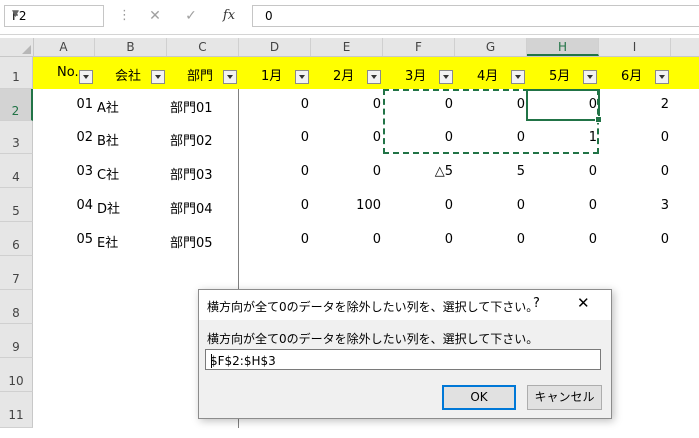  What do you see at coordinates (635, 47) in the screenshot?
I see `column-header-i: I` at bounding box center [635, 47].